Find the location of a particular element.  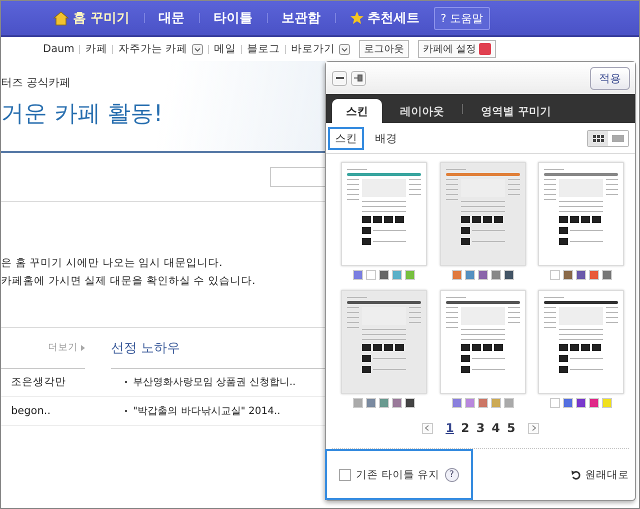

notice-text: 은 홈 꾸미기 시에만 나오는 임시 대문입니다. is located at coordinates (111, 263).